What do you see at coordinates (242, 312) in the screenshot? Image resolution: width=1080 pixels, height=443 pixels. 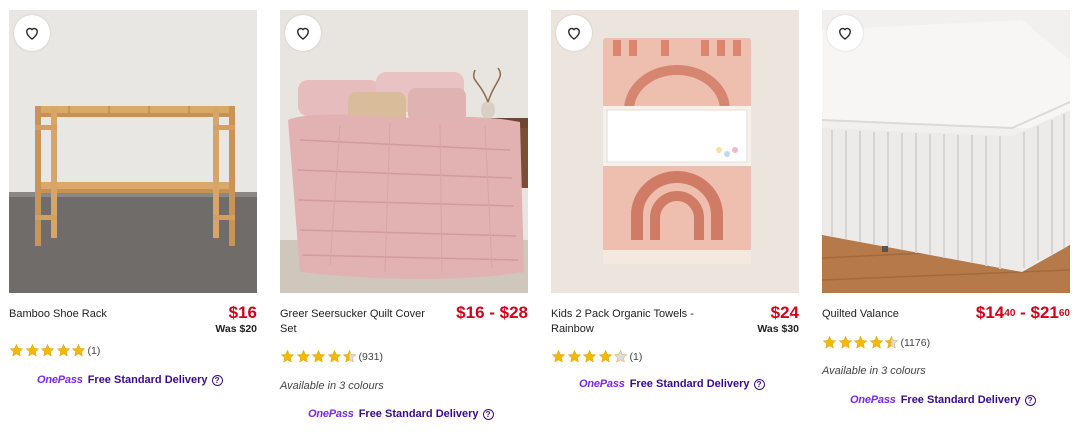 I see `product-price: $16` at bounding box center [242, 312].